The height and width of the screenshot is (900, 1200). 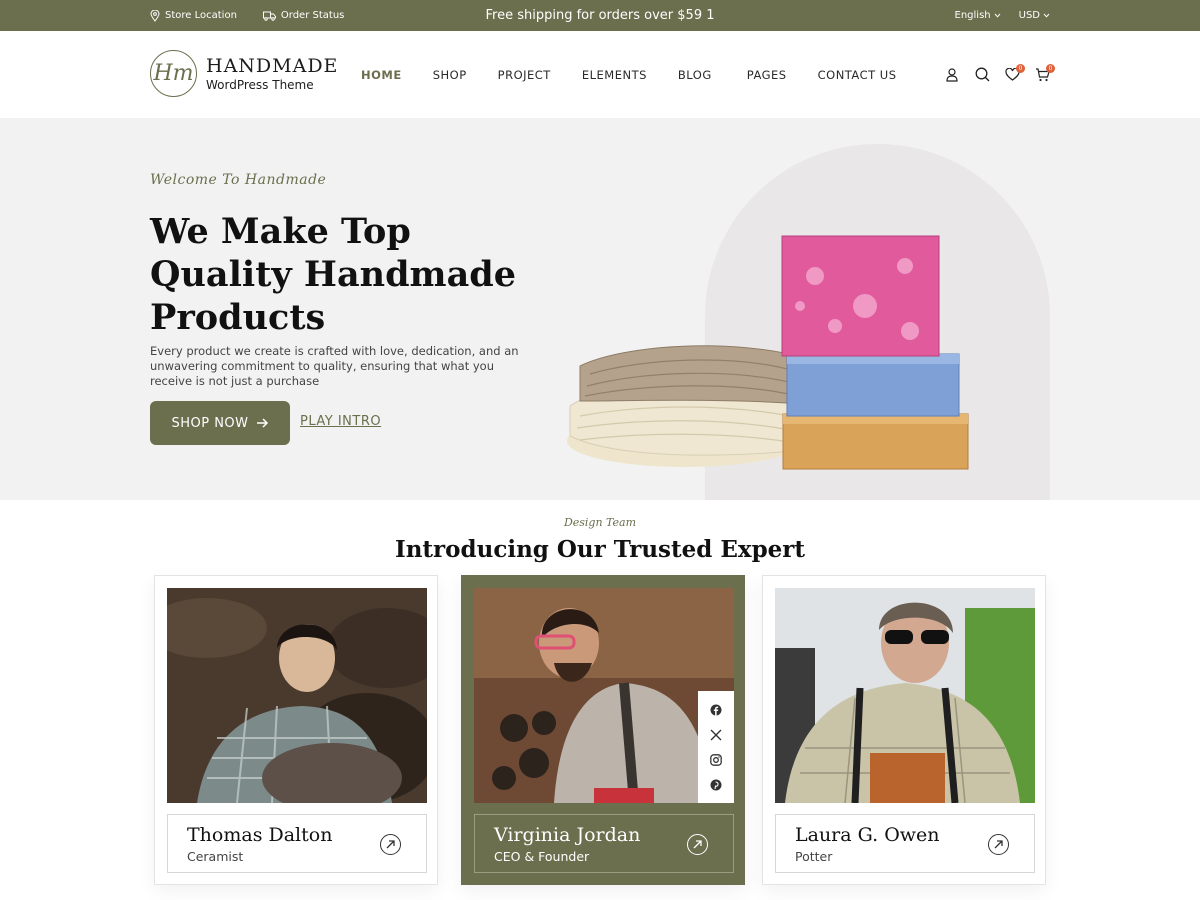 What do you see at coordinates (814, 856) in the screenshot?
I see `team-member-role: Potter` at bounding box center [814, 856].